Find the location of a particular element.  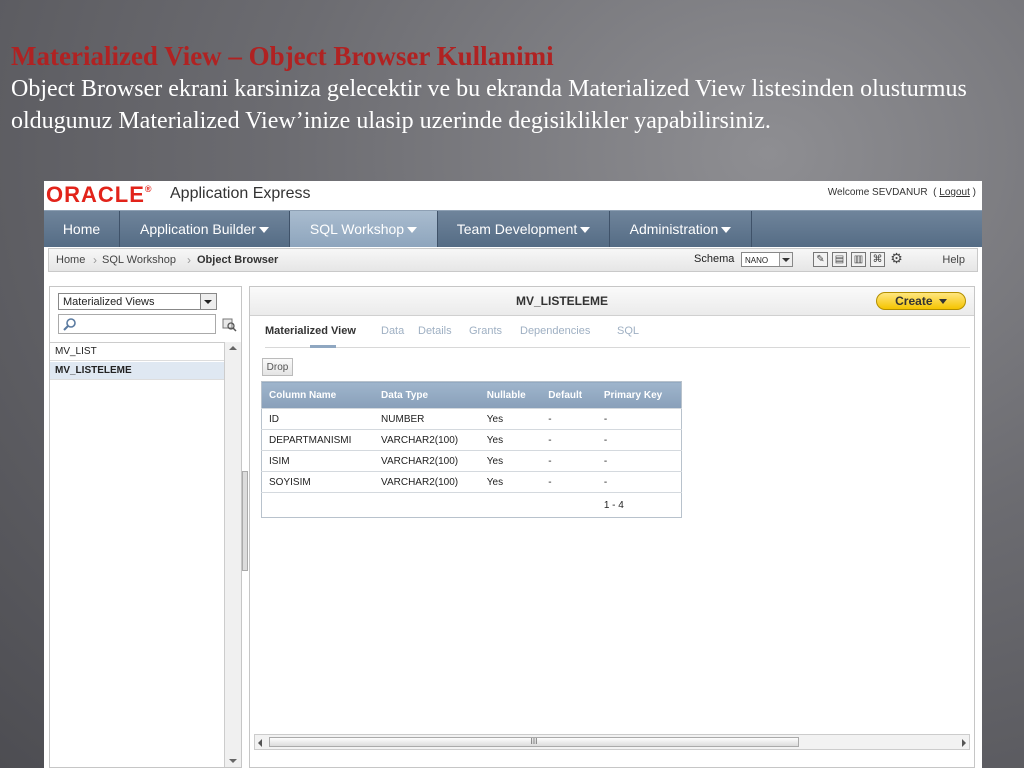

column-header: Nullable is located at coordinates (510, 395).